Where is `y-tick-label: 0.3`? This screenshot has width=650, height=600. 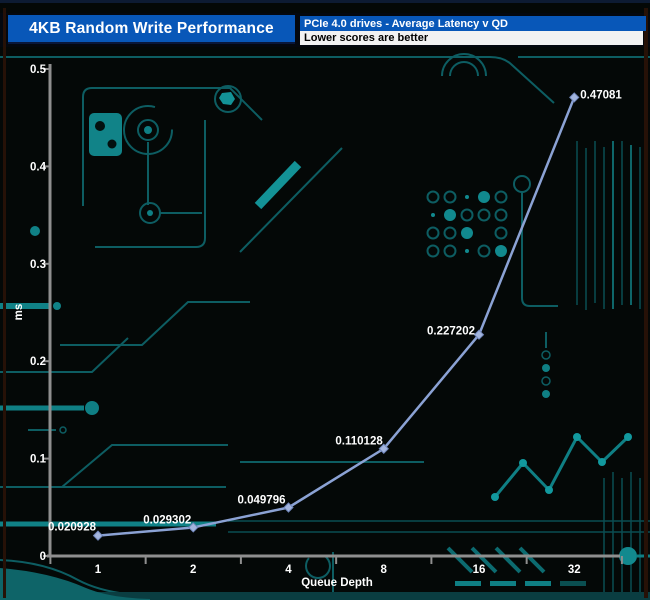
y-tick-label: 0.3 is located at coordinates (38, 265).